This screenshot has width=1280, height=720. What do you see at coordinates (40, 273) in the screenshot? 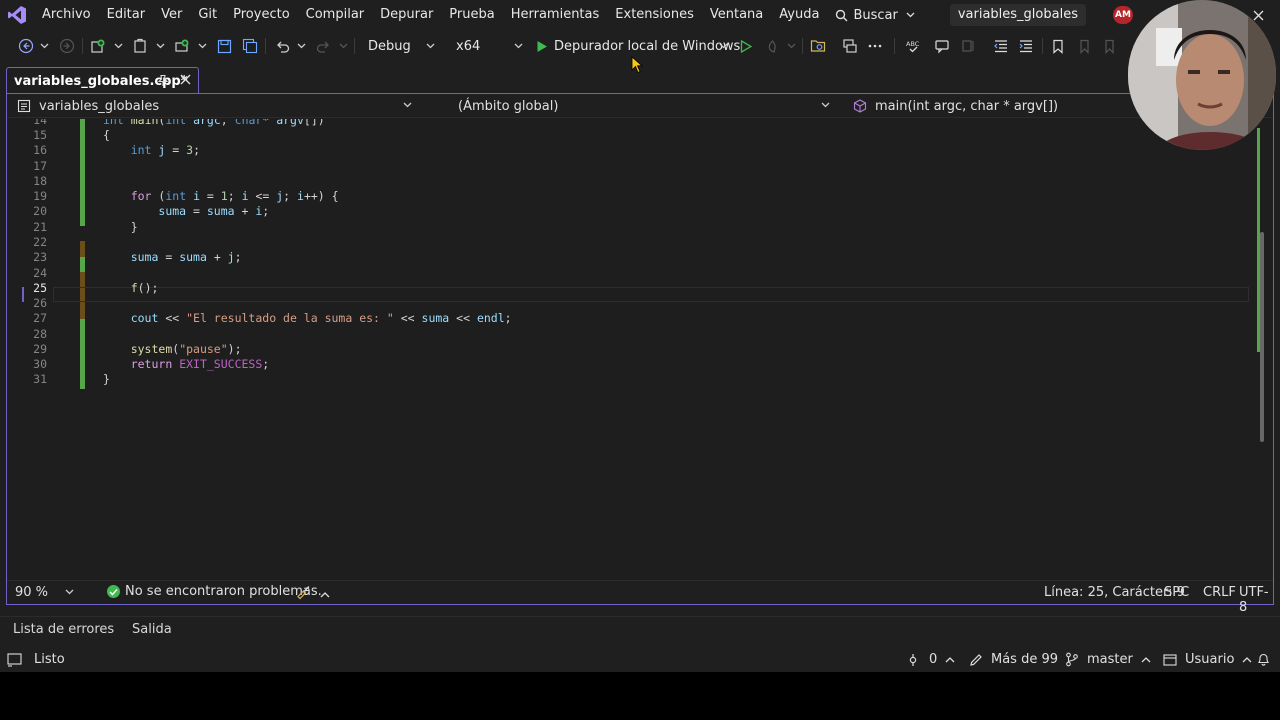
I see `line-number: 24` at bounding box center [40, 273].